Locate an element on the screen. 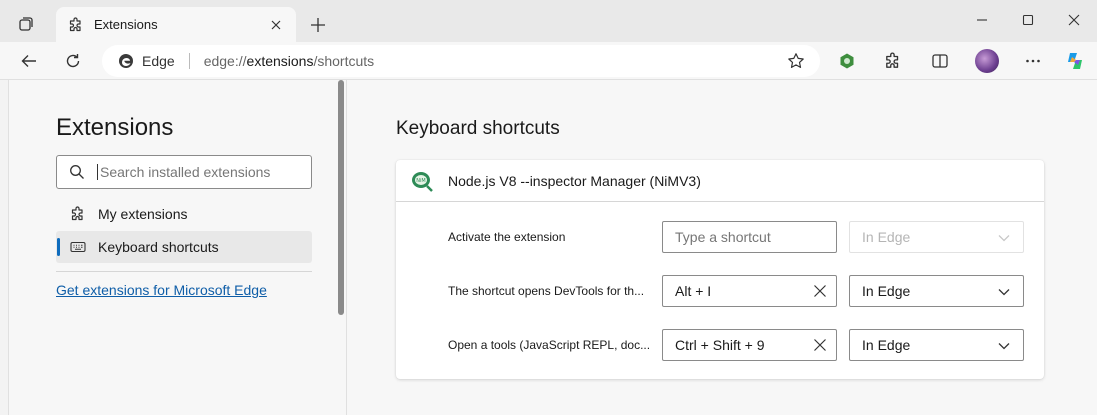 Image resolution: width=1097 pixels, height=415 pixels. copilot-button is located at coordinates (1075, 61).